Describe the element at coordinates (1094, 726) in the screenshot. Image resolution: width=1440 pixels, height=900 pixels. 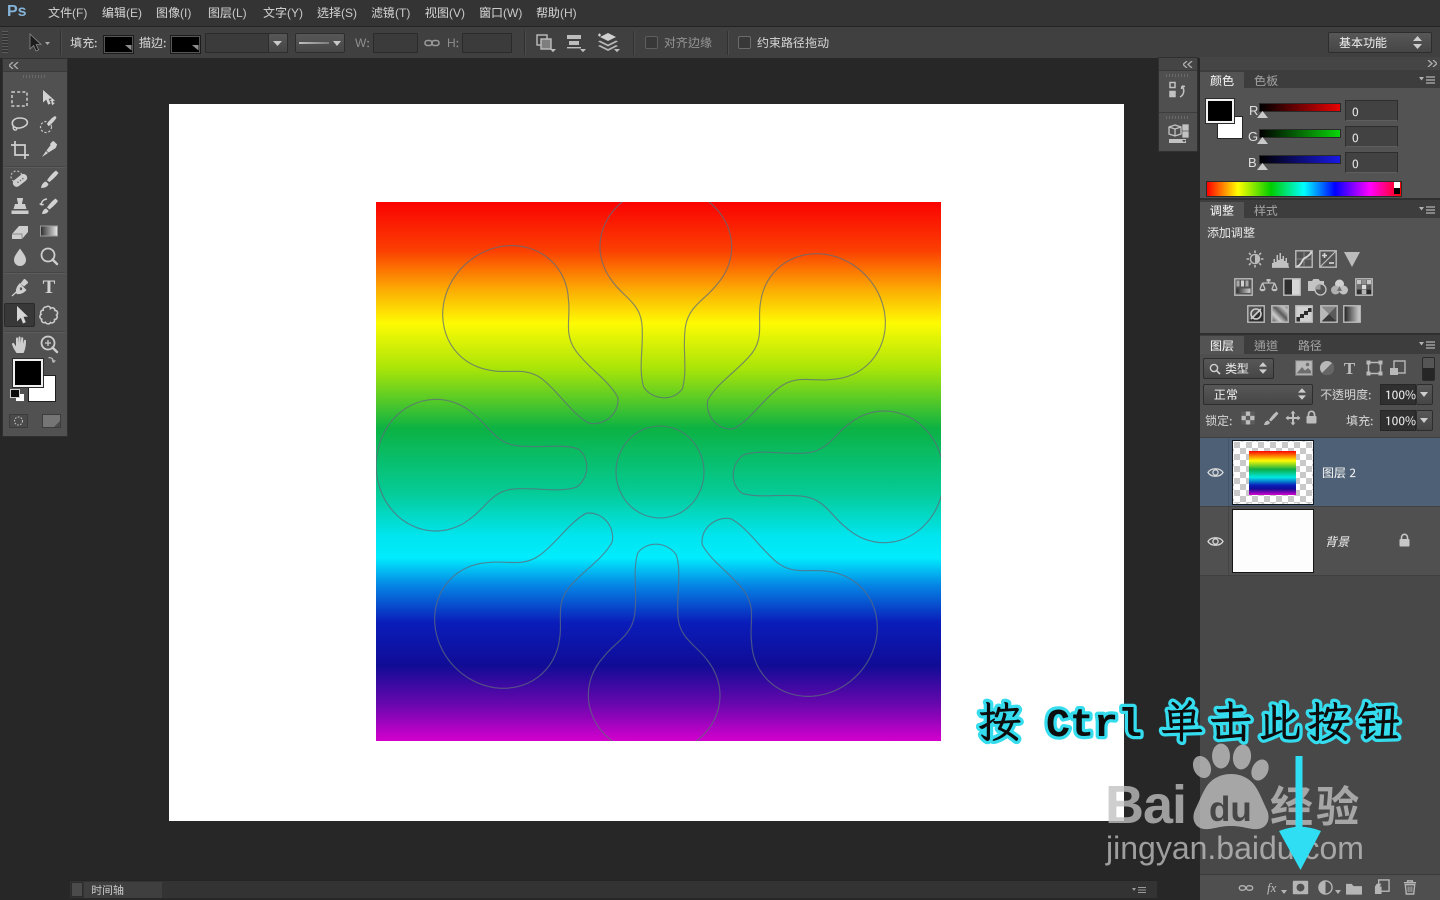
I see `svg-text: Ctrl` at that location.